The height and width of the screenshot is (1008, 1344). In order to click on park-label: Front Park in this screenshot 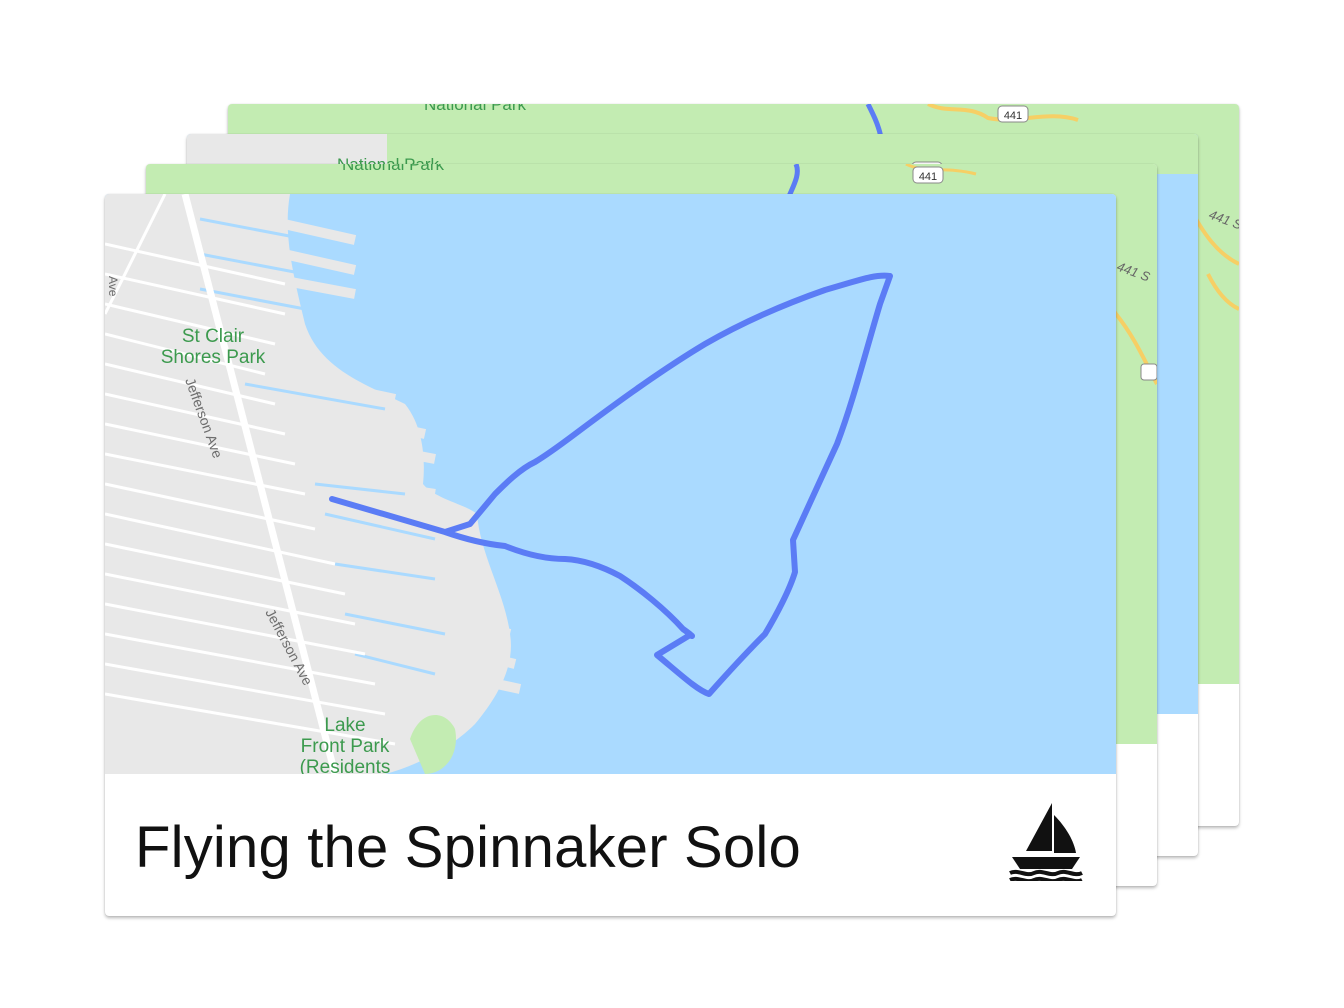, I will do `click(345, 746)`.